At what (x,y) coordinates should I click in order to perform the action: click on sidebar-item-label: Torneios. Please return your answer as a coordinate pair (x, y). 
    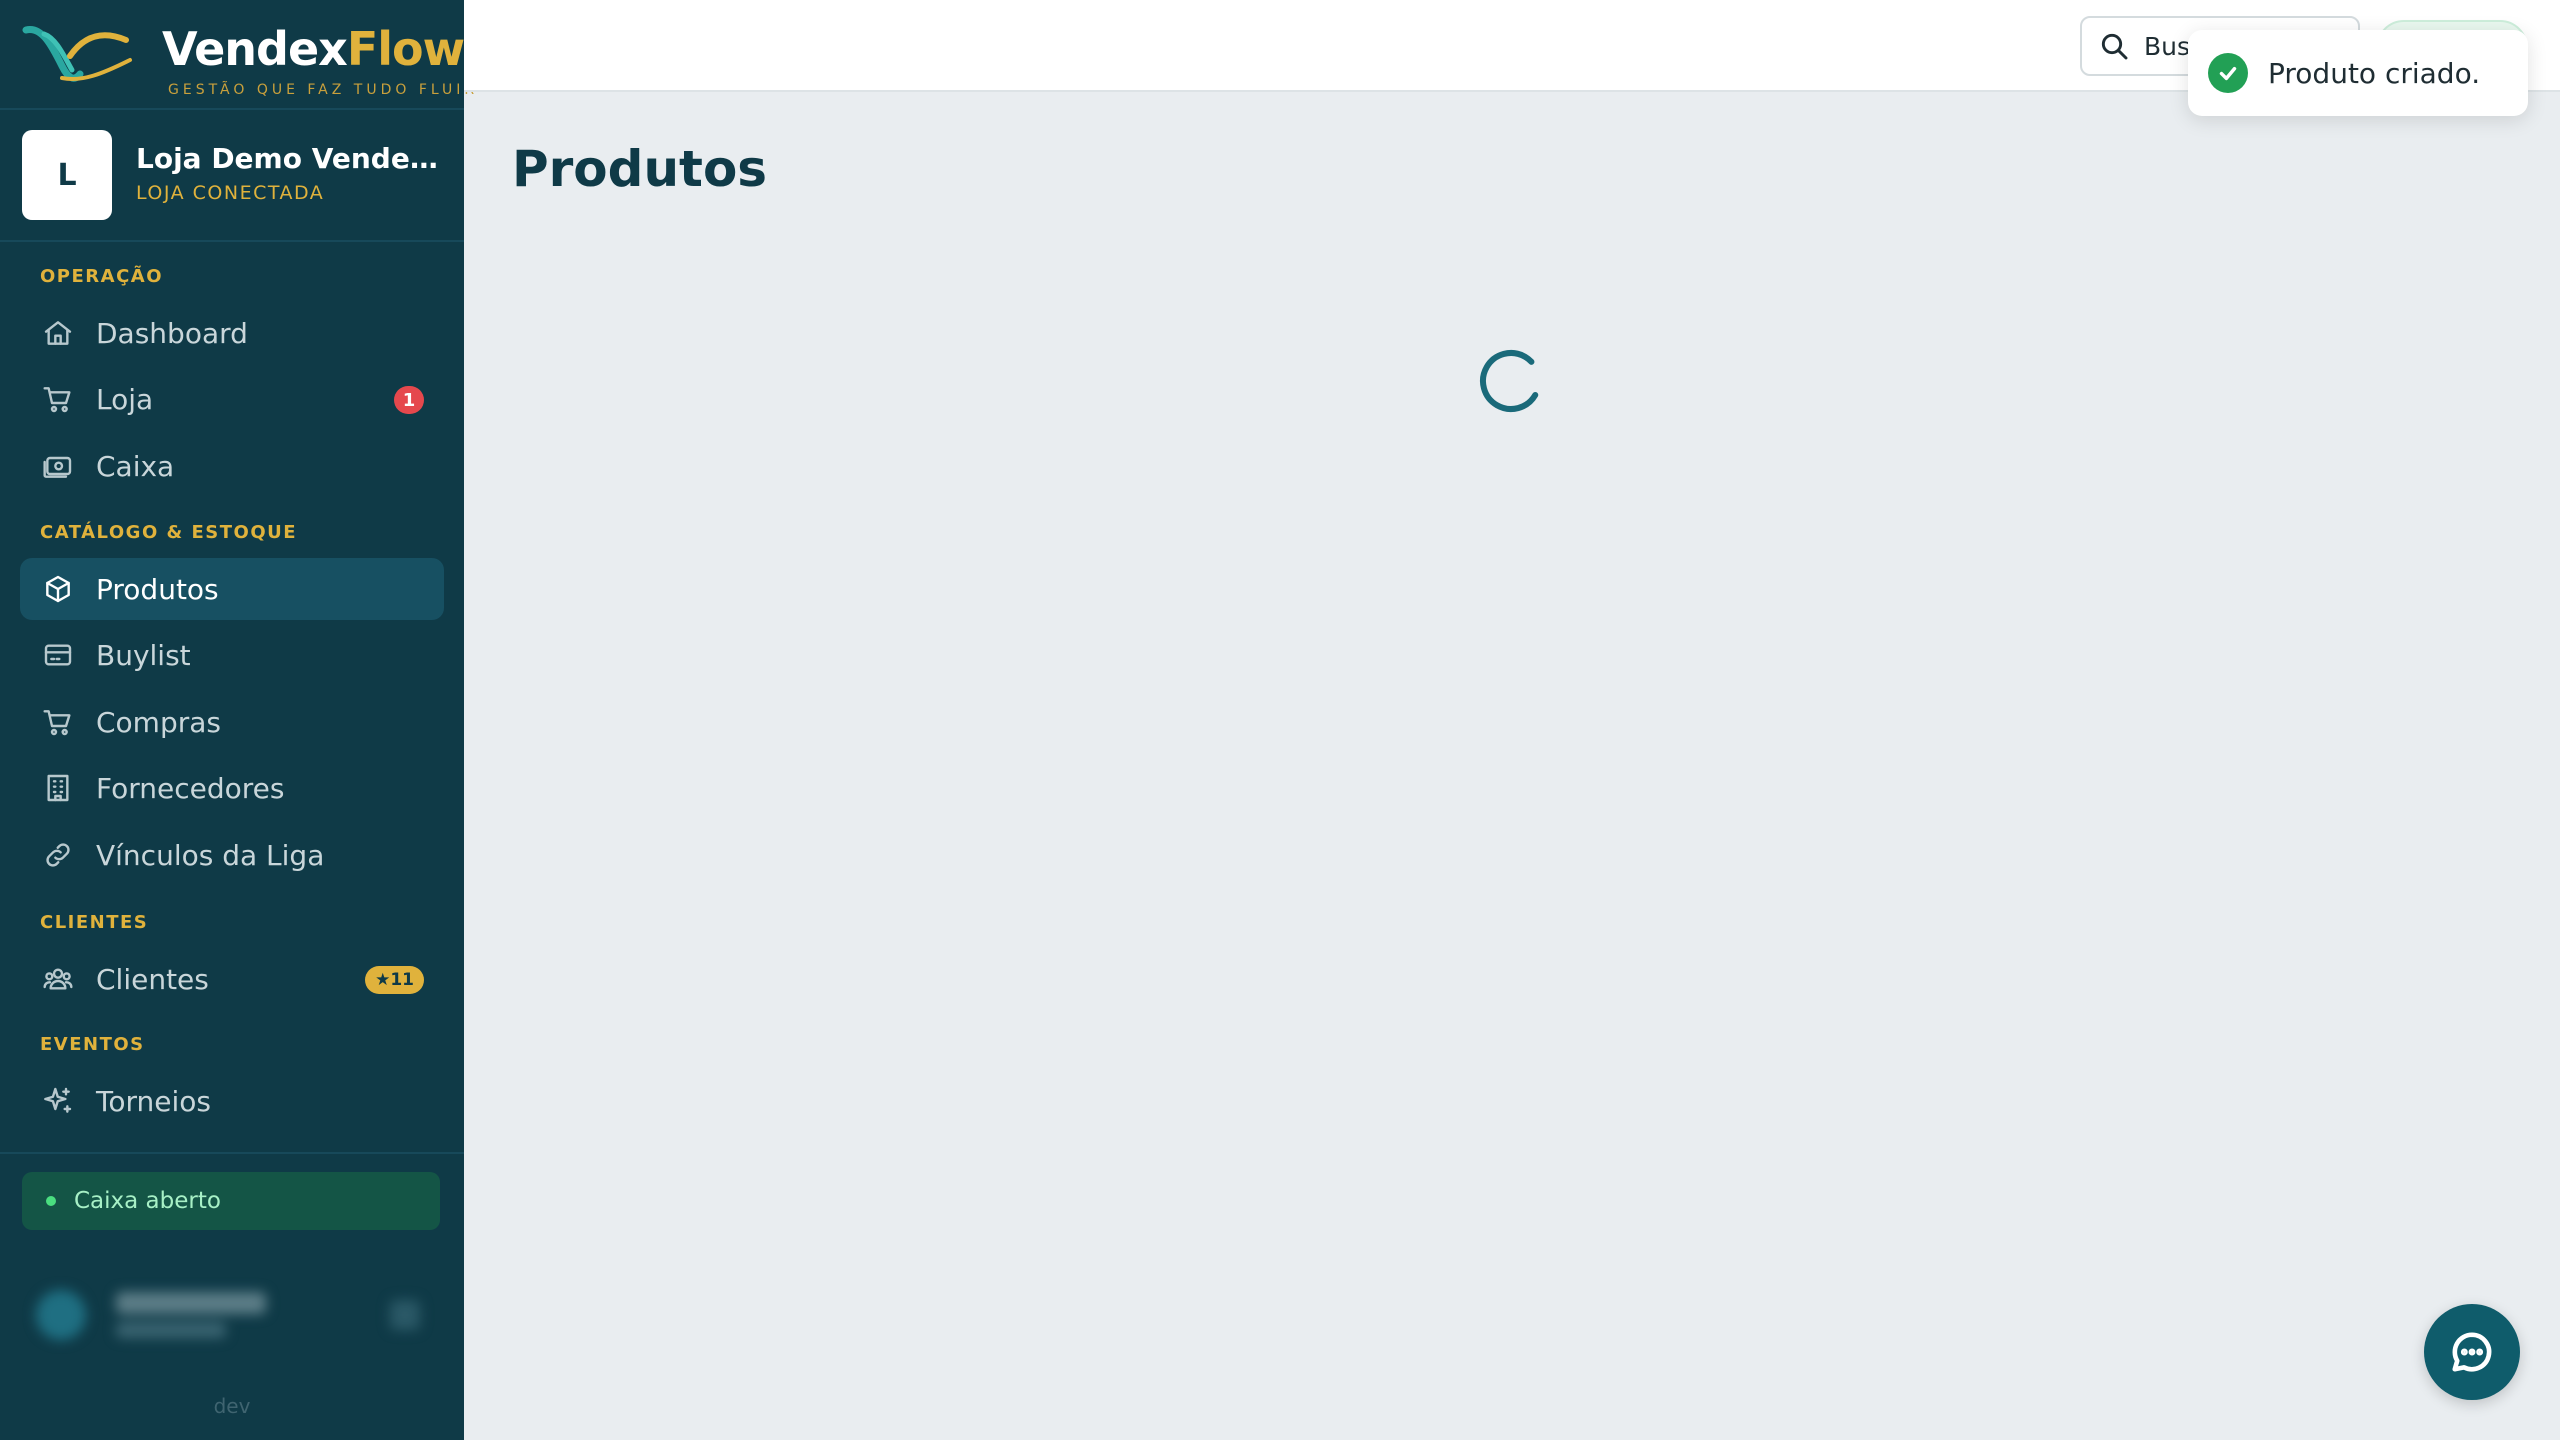
    Looking at the image, I should click on (153, 1101).